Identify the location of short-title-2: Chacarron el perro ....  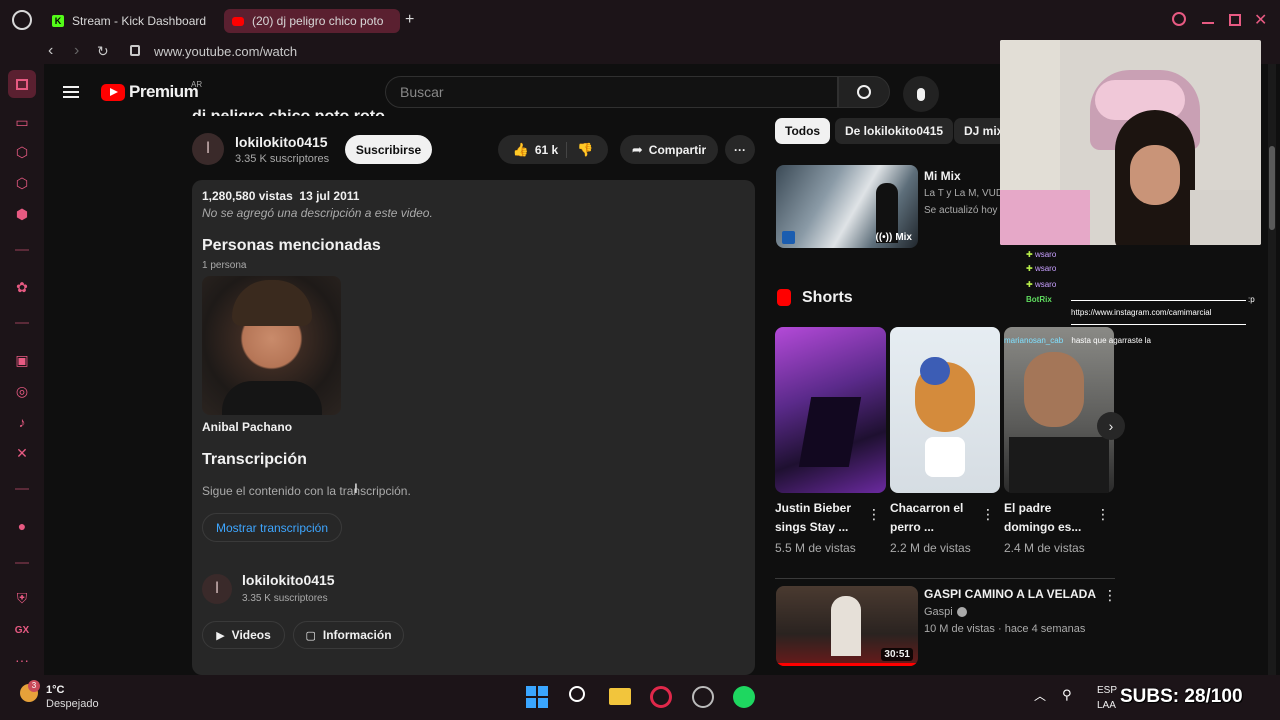
(936, 518).